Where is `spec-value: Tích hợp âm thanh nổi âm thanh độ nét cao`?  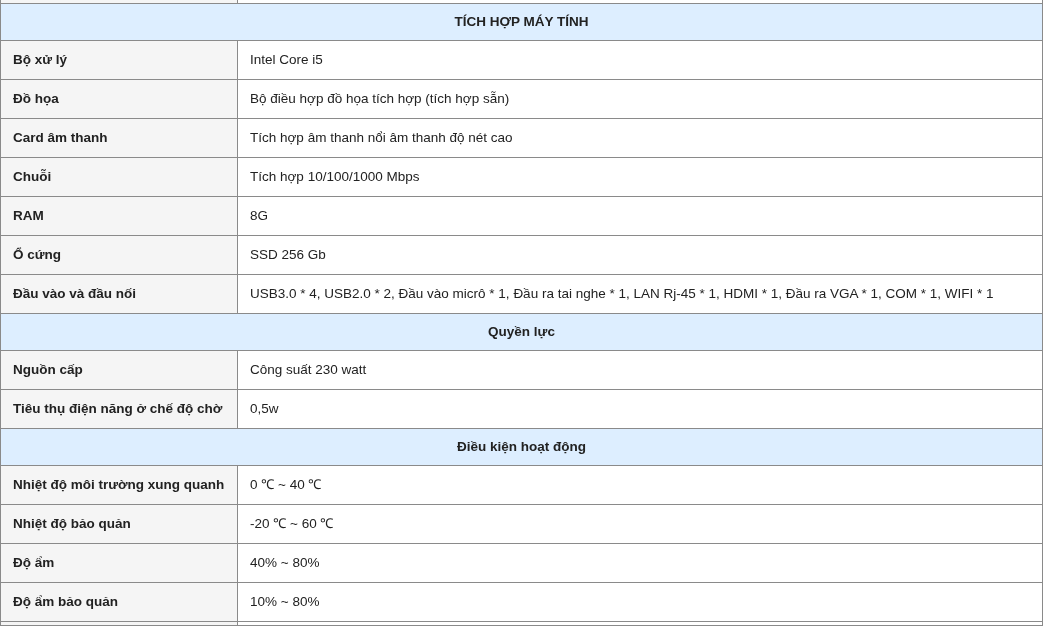
spec-value: Tích hợp âm thanh nổi âm thanh độ nét cao is located at coordinates (640, 138).